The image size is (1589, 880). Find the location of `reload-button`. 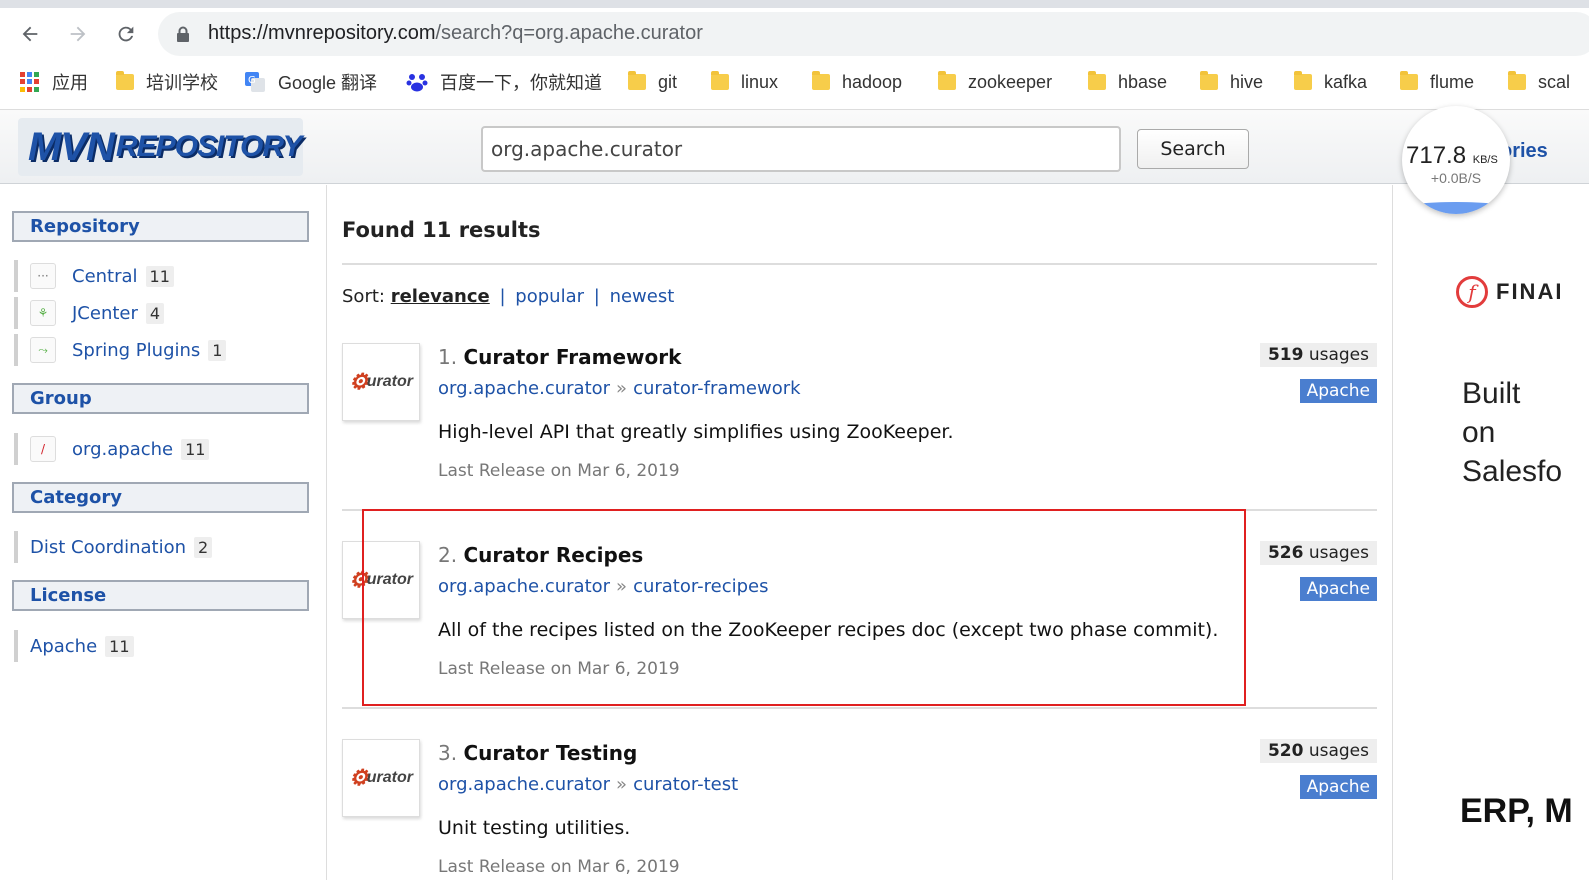

reload-button is located at coordinates (126, 34).